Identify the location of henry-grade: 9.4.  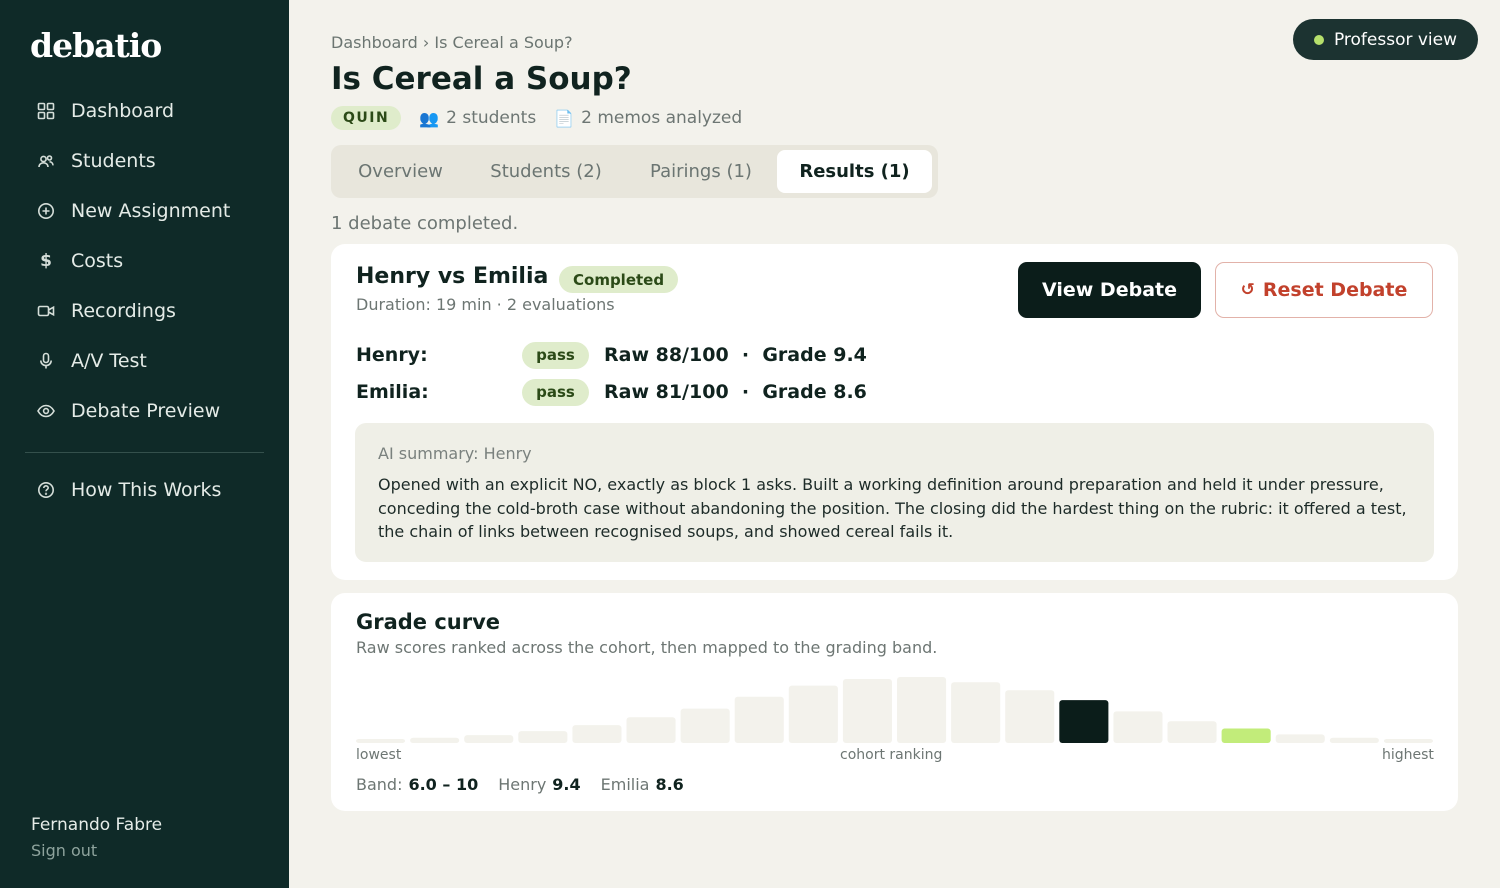
(566, 784).